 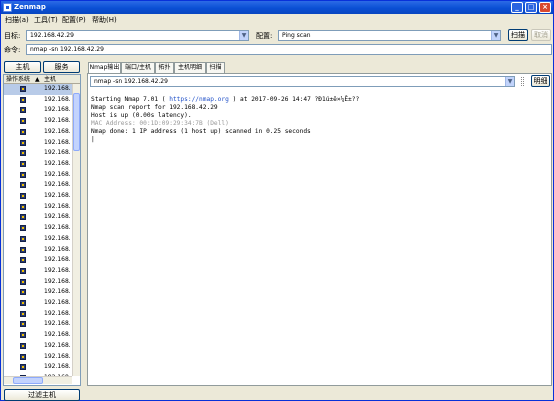 I want to click on output-select: nmap -sn 192.168.42.29 ▼, so click(x=302, y=81).